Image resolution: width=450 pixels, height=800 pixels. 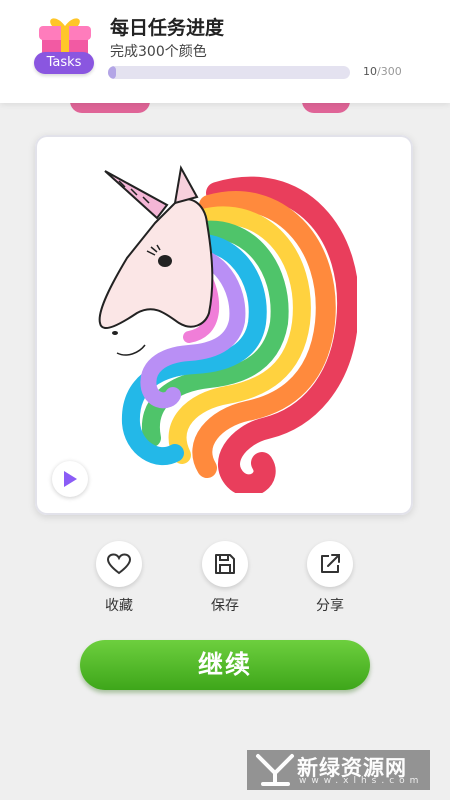 What do you see at coordinates (225, 606) in the screenshot?
I see `save-label: 保存` at bounding box center [225, 606].